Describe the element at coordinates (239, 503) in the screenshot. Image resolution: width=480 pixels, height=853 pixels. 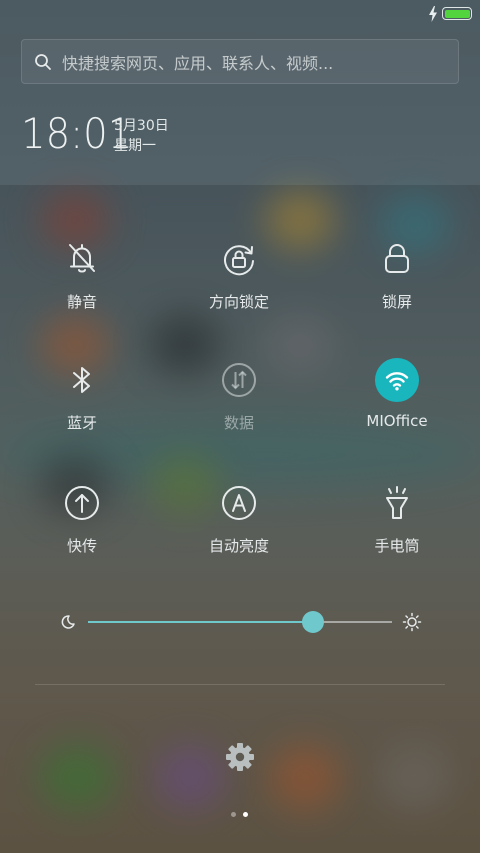
I see `auto-brightness-icon` at that location.